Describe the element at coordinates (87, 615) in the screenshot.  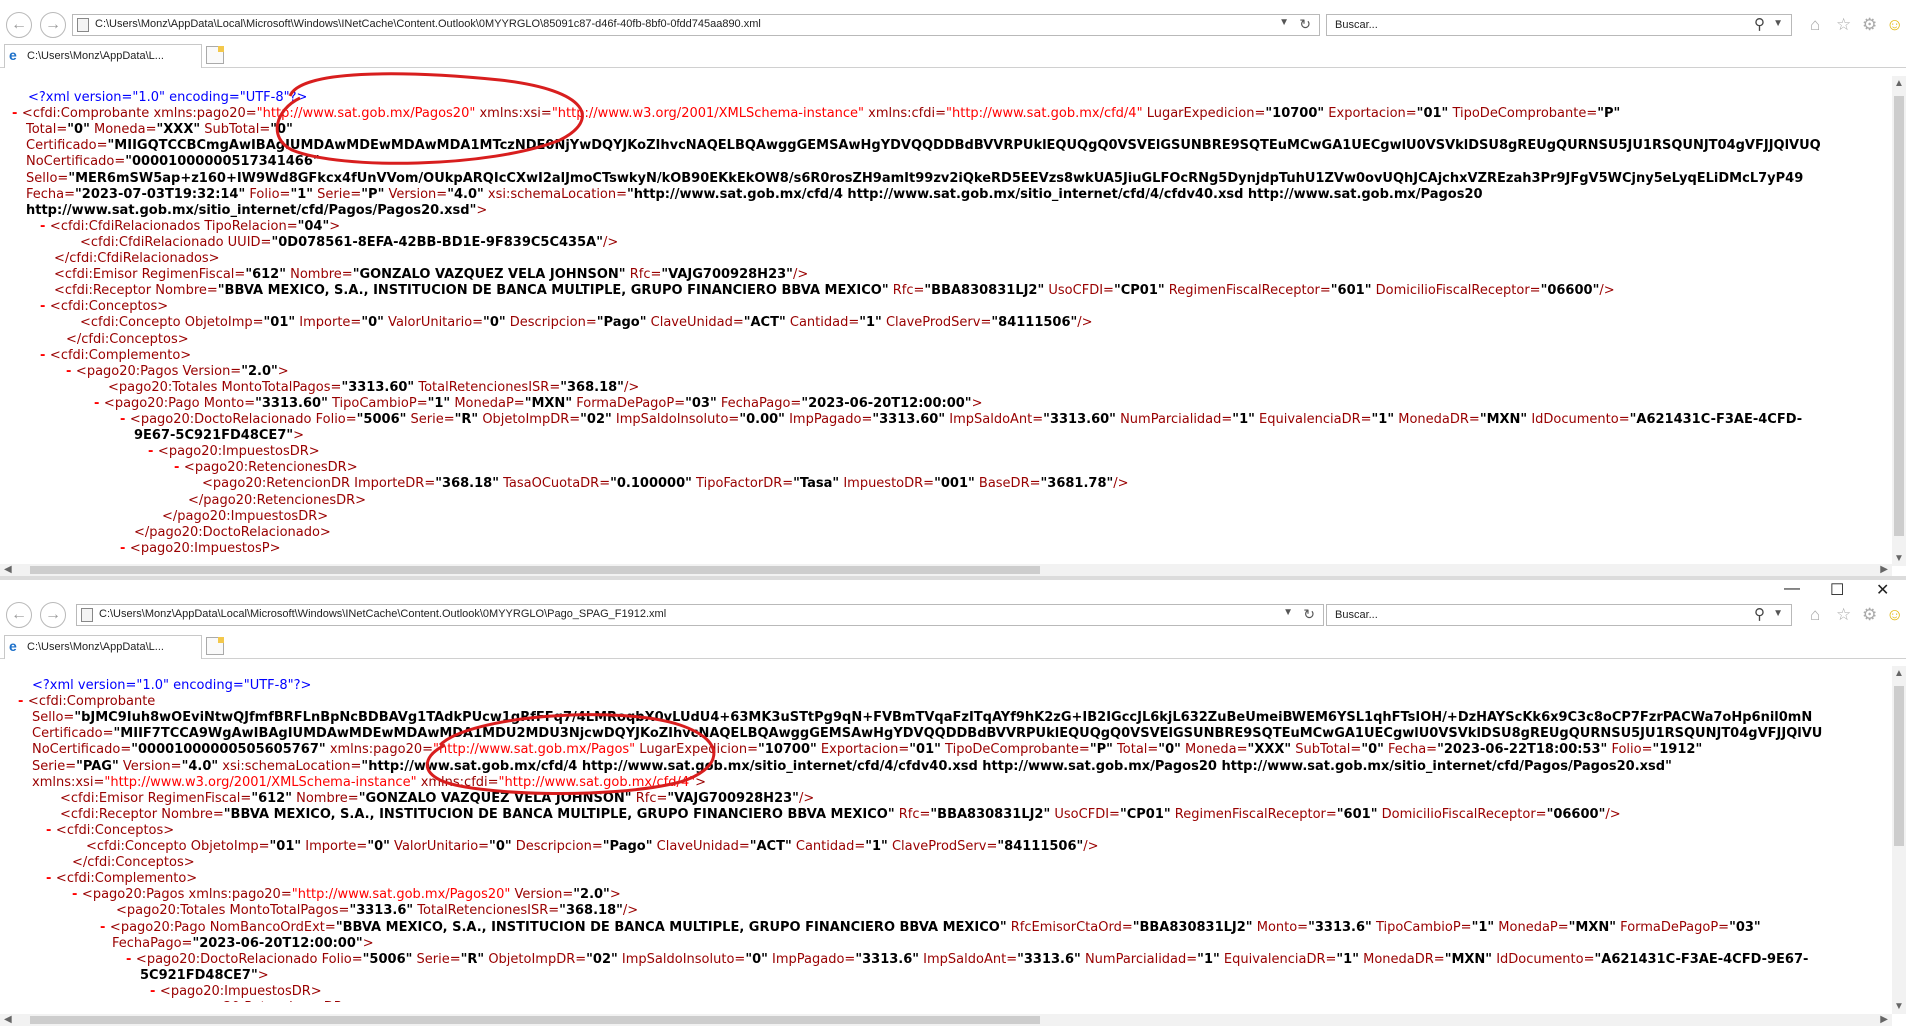
I see `page-icon` at that location.